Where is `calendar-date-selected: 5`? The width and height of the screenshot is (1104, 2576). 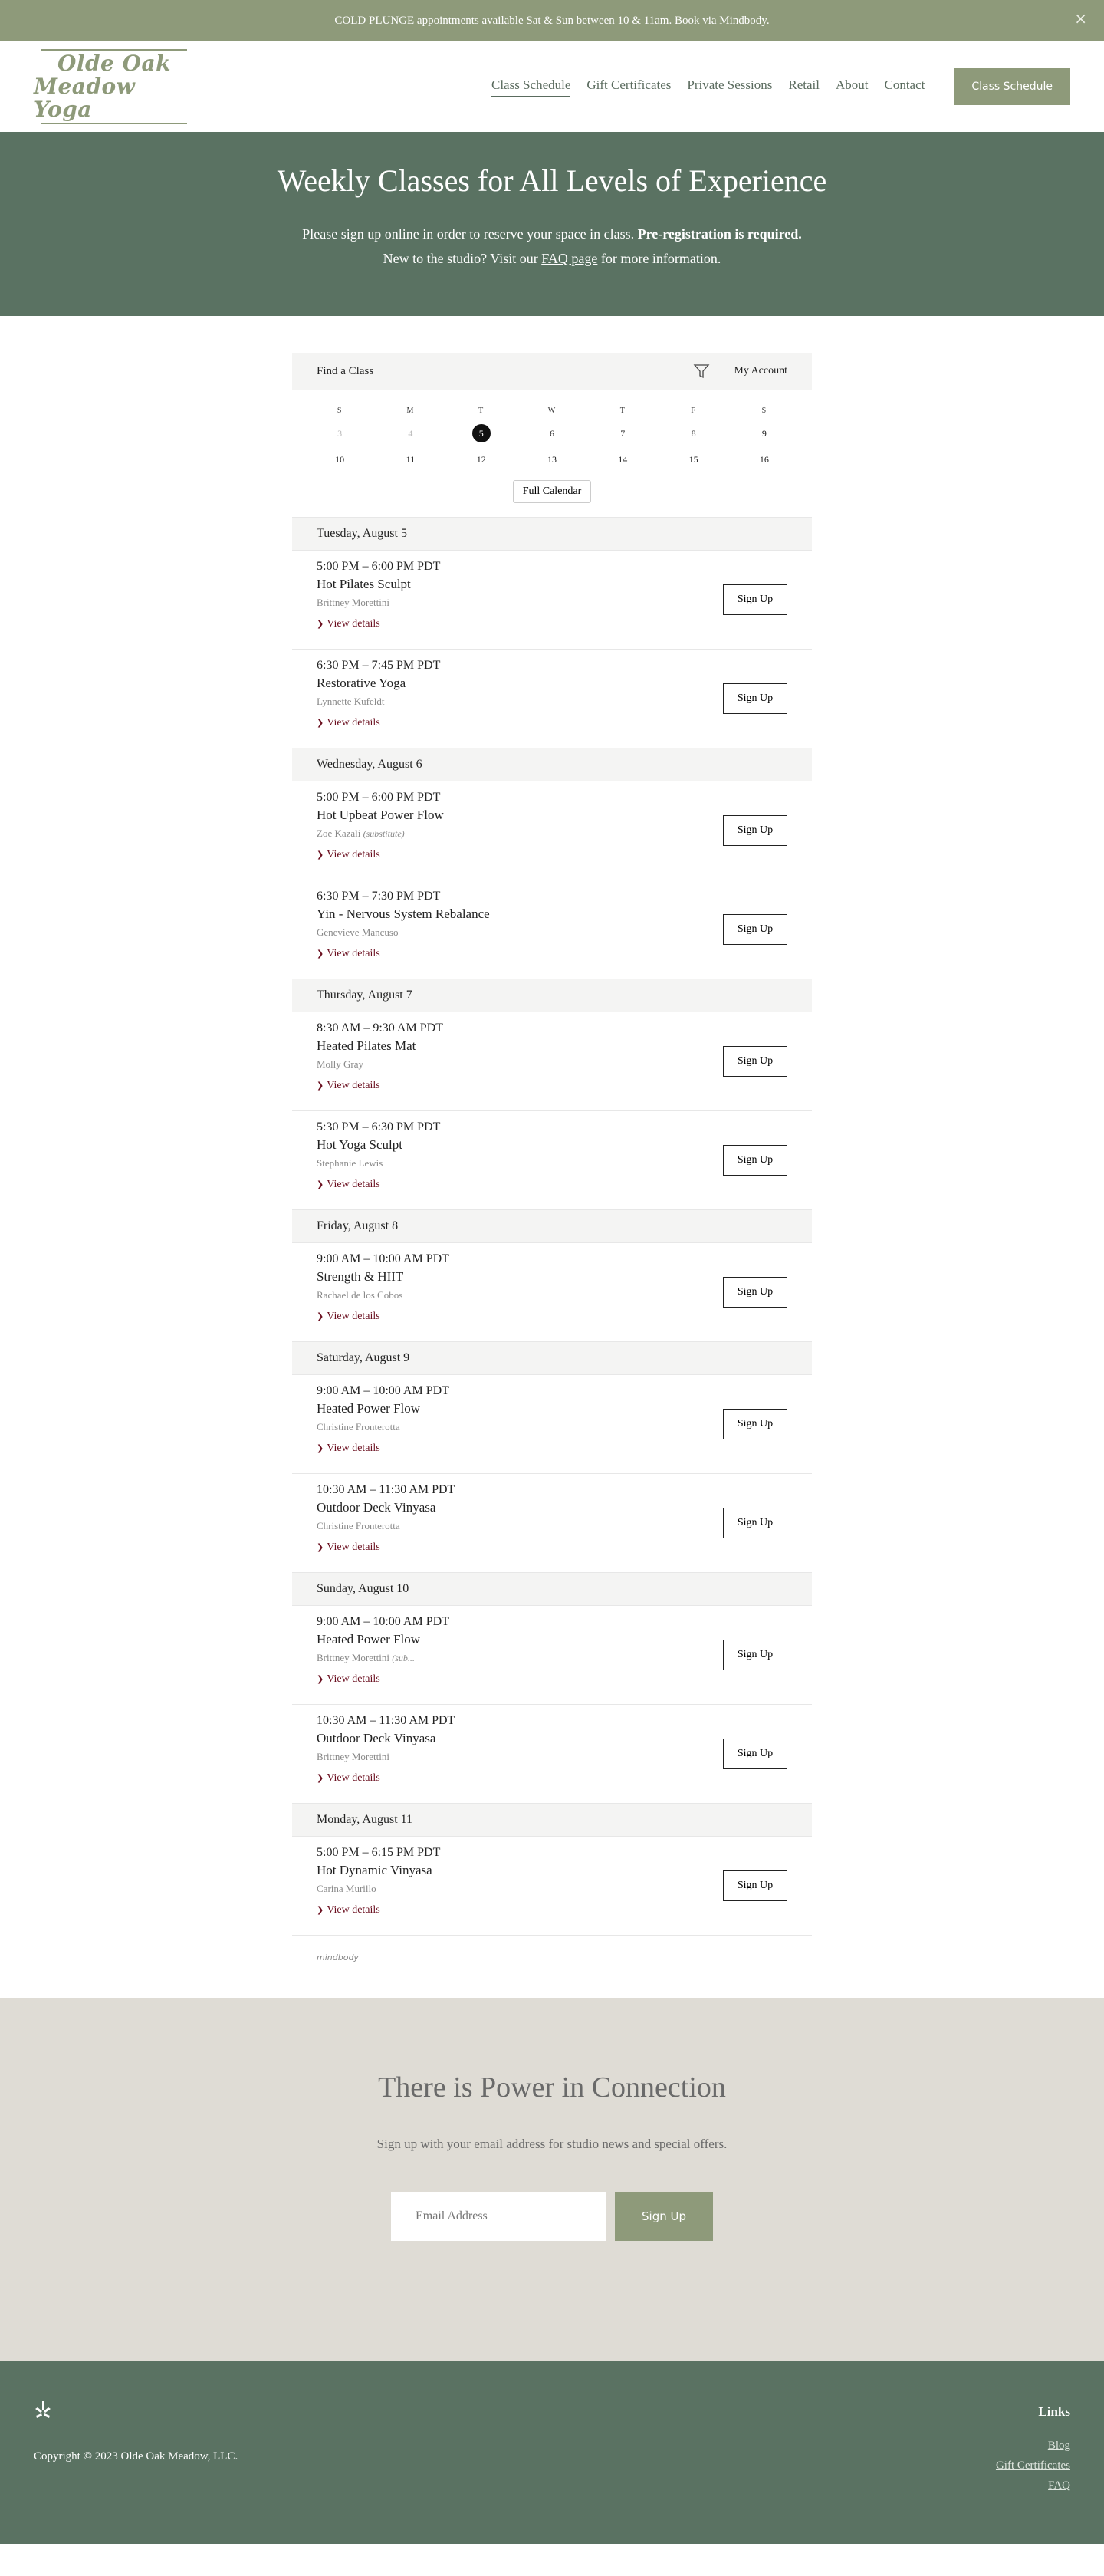
calendar-date-selected: 5 is located at coordinates (482, 433).